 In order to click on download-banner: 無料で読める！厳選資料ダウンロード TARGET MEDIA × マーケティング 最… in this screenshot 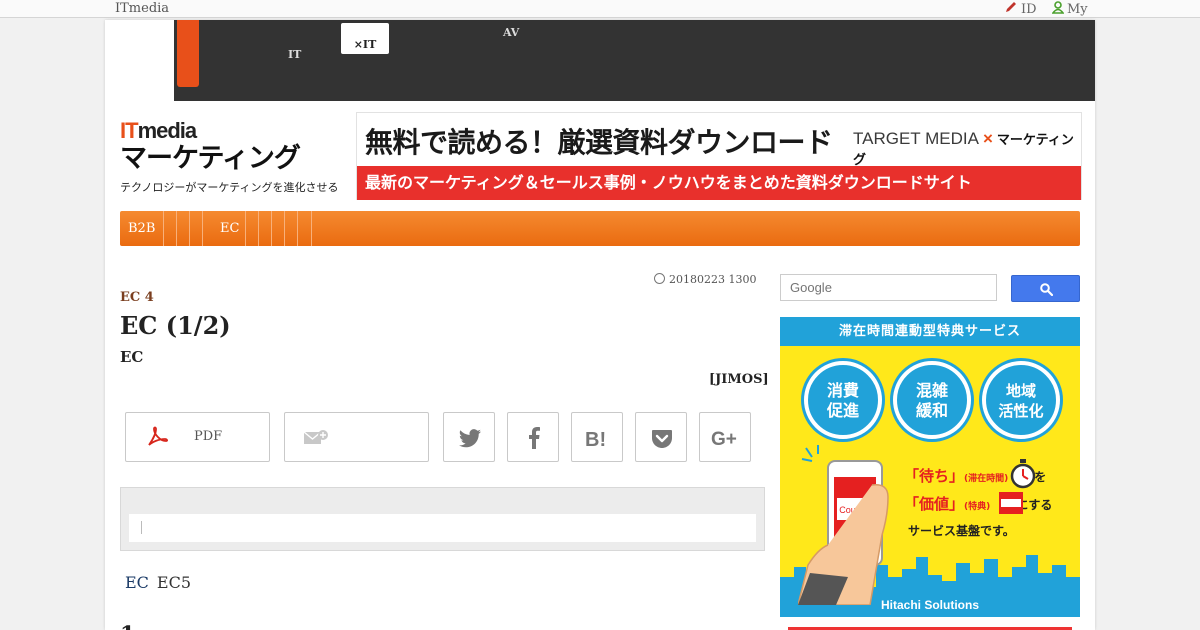, I will do `click(719, 156)`.